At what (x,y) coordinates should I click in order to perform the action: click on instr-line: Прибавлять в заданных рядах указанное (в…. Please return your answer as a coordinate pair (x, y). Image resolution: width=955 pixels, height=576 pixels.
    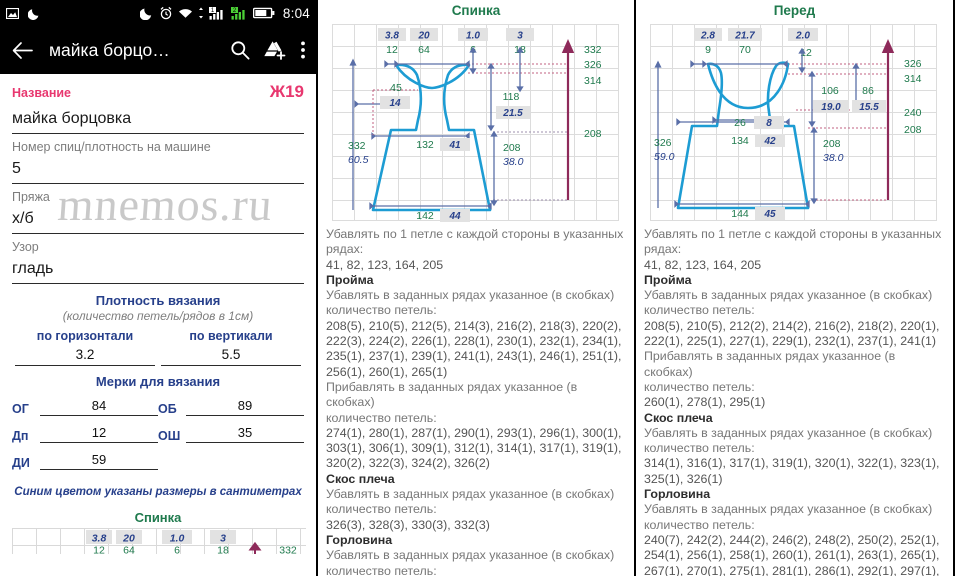
    Looking at the image, I should click on (452, 394).